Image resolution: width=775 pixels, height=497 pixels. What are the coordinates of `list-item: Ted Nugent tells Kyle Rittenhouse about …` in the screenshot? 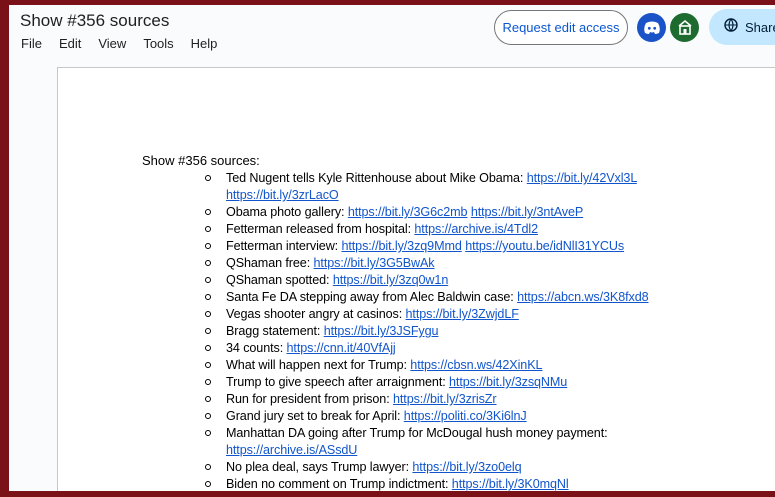 It's located at (436, 187).